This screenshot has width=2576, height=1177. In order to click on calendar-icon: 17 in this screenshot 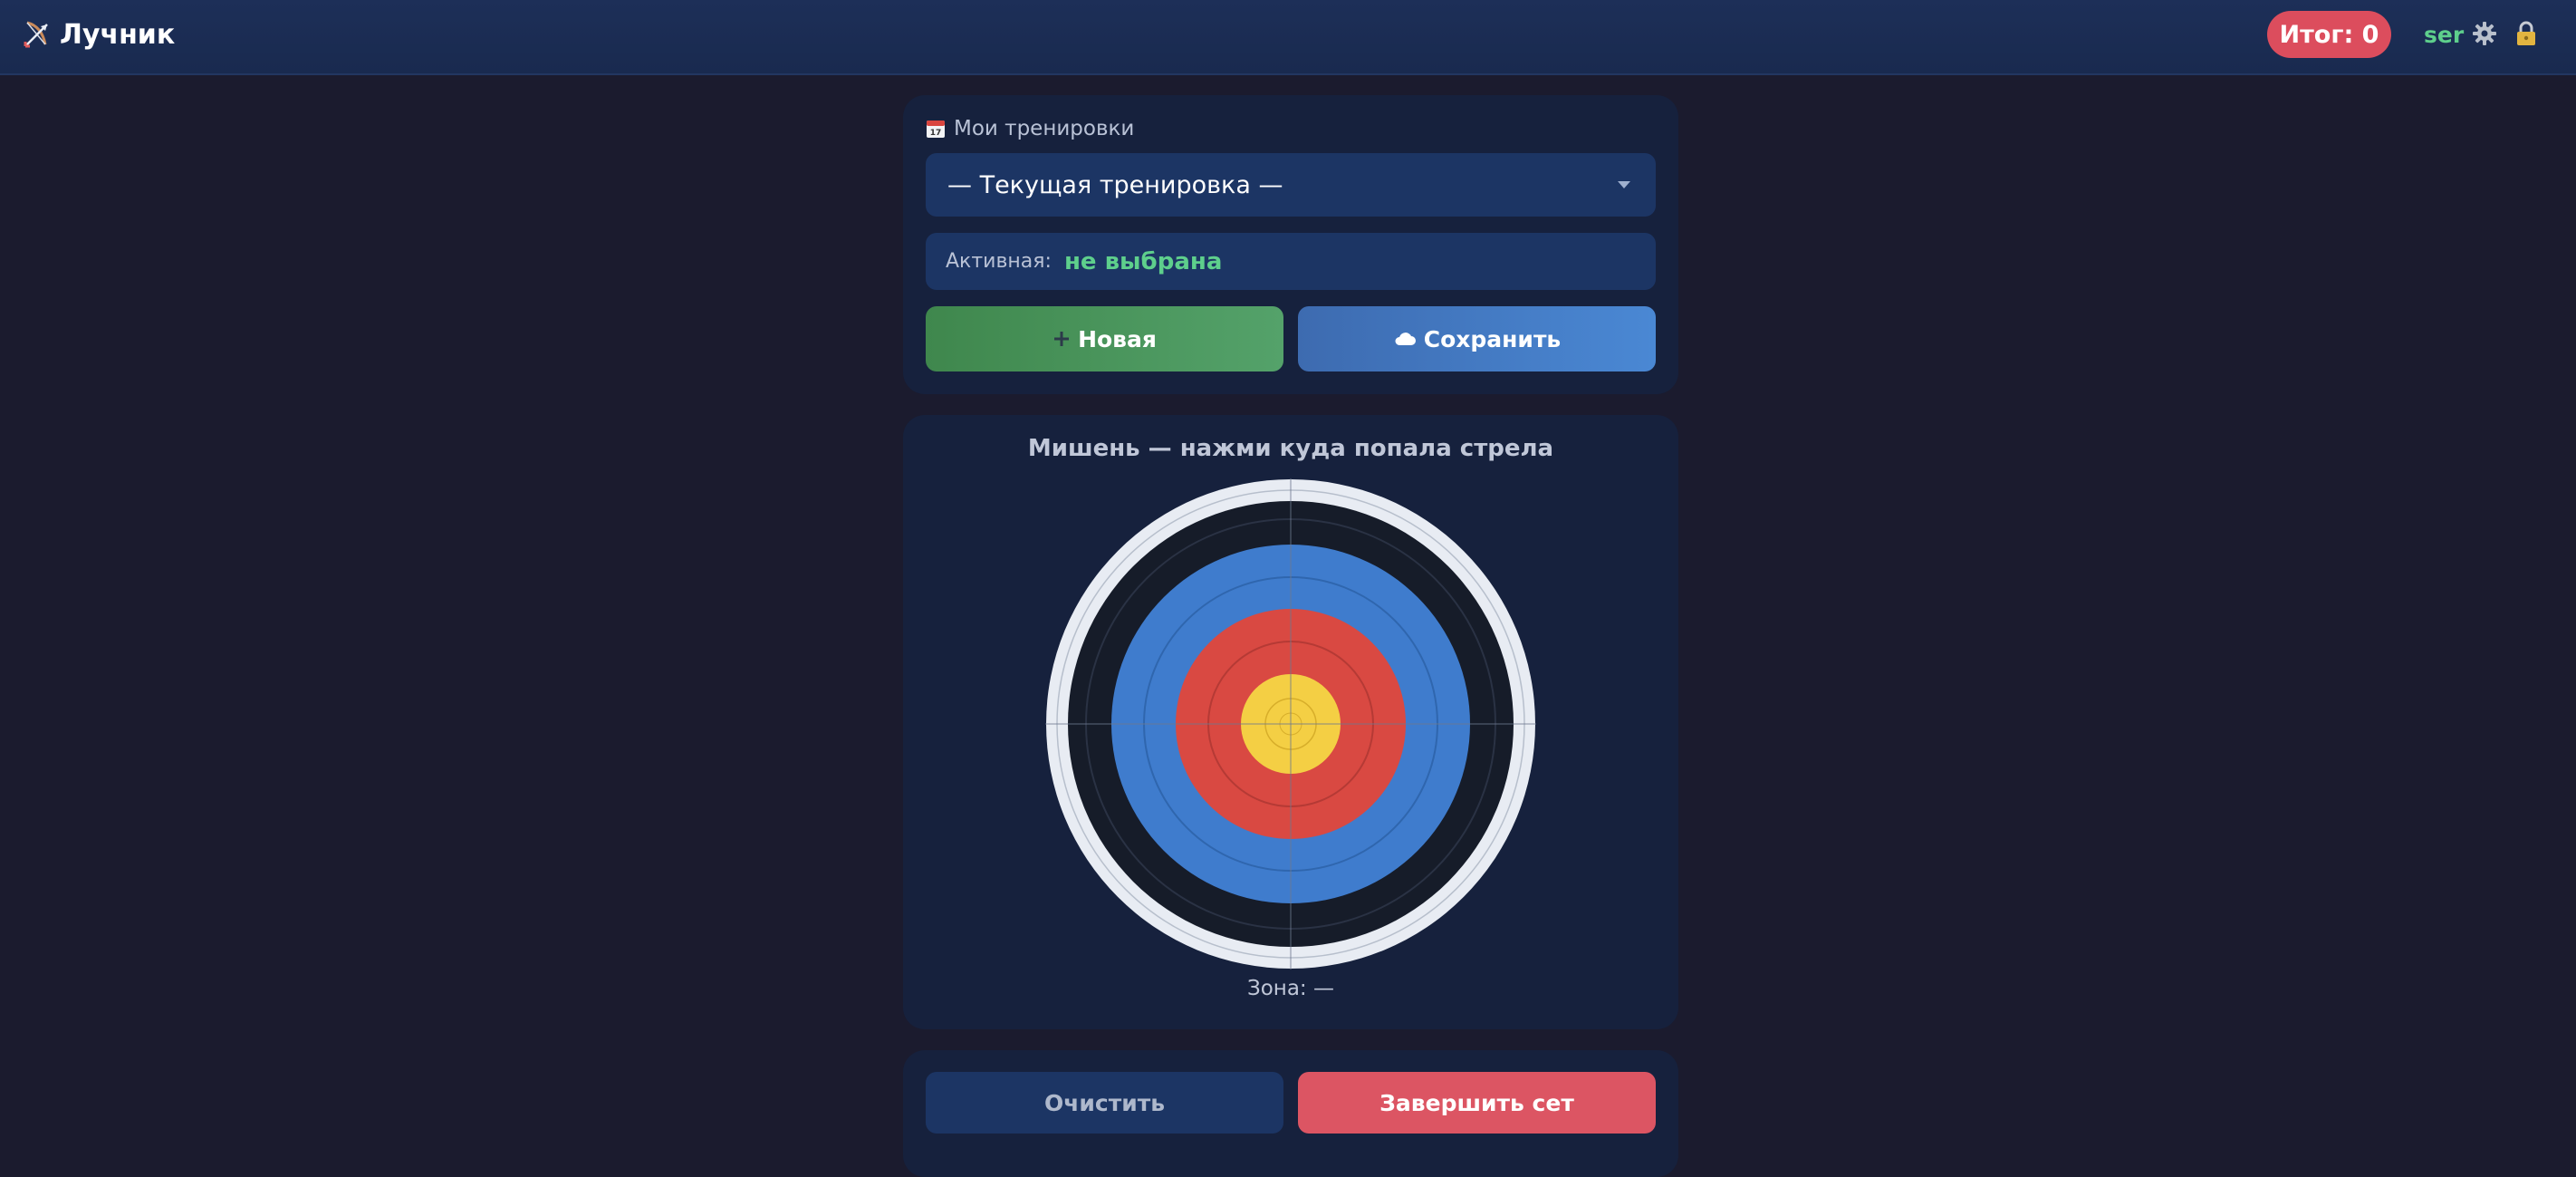, I will do `click(936, 129)`.